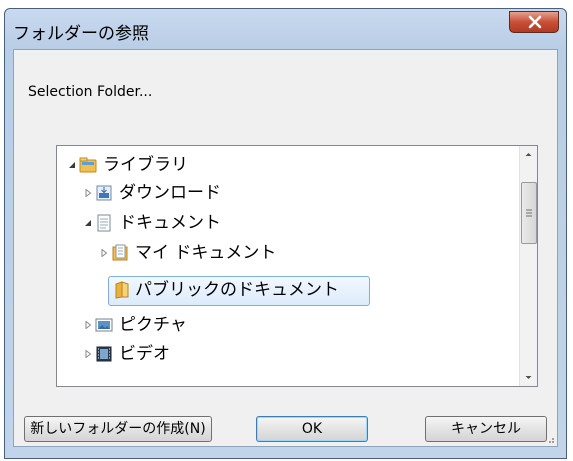 The image size is (573, 461). Describe the element at coordinates (206, 253) in the screenshot. I see `tree-item-label: マイ ドキュメント` at that location.